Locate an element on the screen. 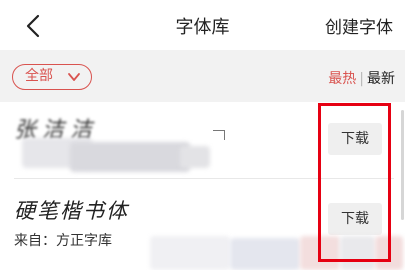 This screenshot has height=270, width=405. category-dropdown-label: 全部 is located at coordinates (39, 76).